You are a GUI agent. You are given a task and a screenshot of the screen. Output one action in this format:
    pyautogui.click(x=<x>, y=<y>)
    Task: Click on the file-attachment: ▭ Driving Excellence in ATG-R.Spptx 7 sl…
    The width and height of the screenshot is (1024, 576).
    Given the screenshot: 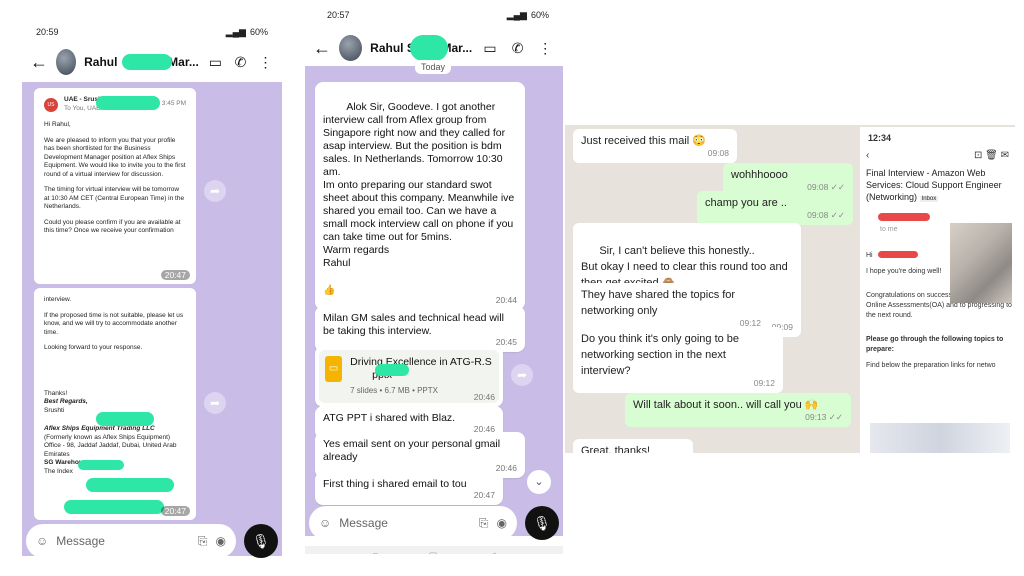 What is the action you would take?
    pyautogui.click(x=409, y=376)
    